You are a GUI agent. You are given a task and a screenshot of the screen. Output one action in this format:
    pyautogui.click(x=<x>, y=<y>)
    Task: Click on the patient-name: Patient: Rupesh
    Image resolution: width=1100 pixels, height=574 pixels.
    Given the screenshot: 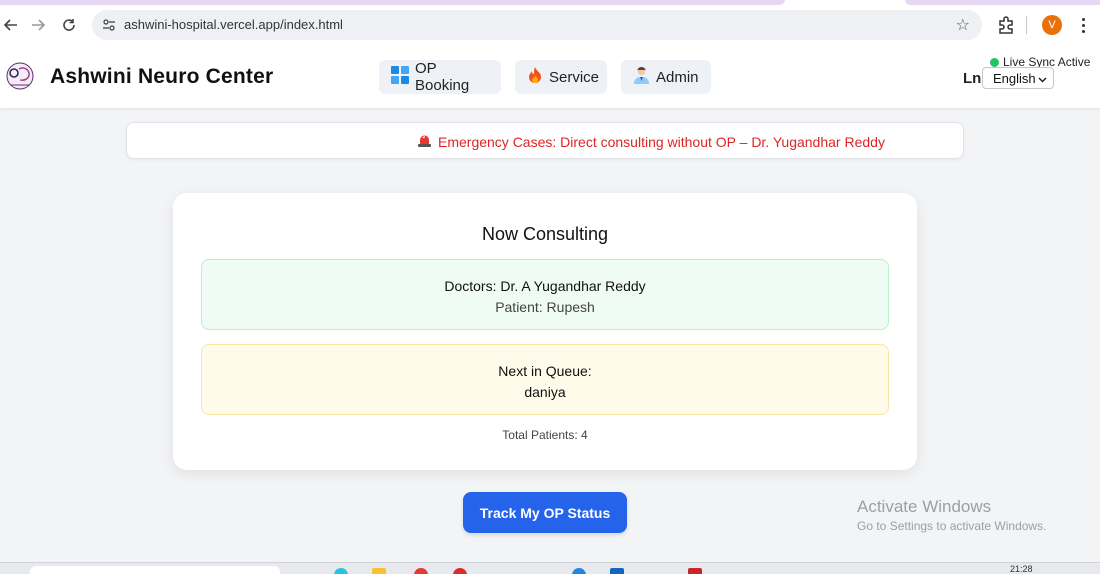 What is the action you would take?
    pyautogui.click(x=545, y=307)
    